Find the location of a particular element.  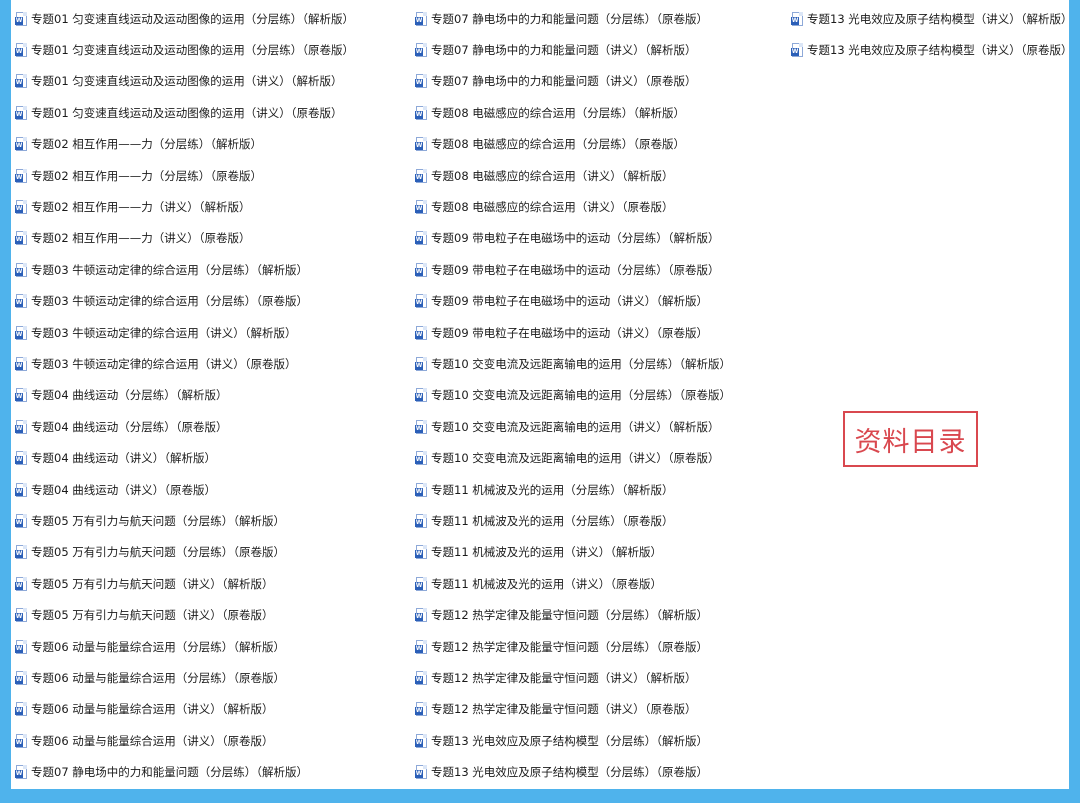

file-item: W 专题07 静电场中的力和能量问题（分层练）（原卷版） is located at coordinates (573, 18).